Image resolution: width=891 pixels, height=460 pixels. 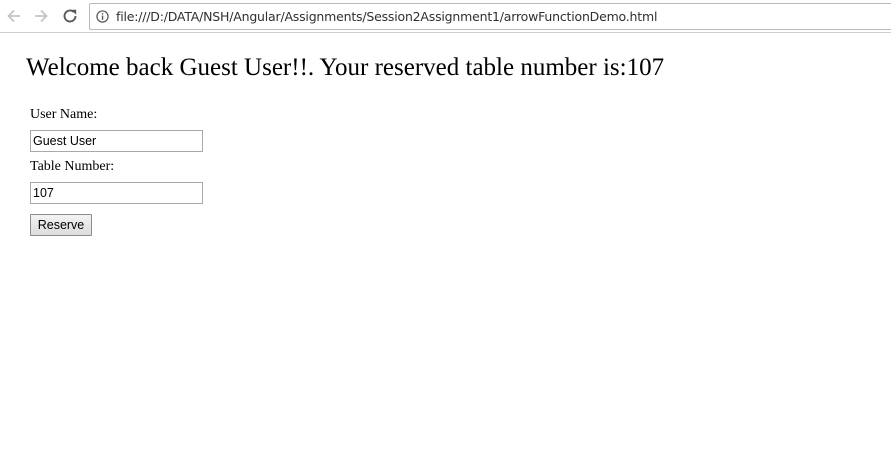 I want to click on reserve-button: Reserve, so click(x=61, y=225).